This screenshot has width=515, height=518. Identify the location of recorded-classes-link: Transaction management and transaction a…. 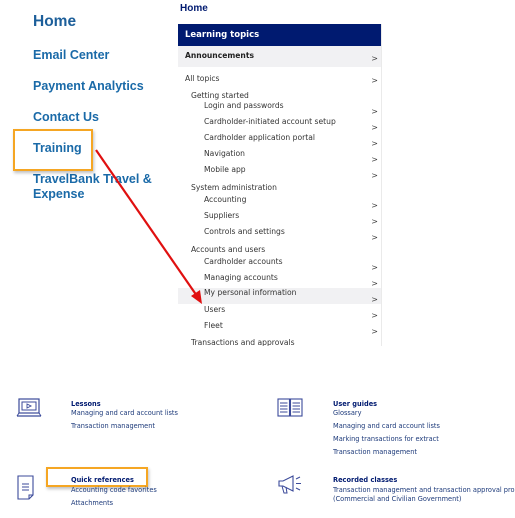
(424, 490).